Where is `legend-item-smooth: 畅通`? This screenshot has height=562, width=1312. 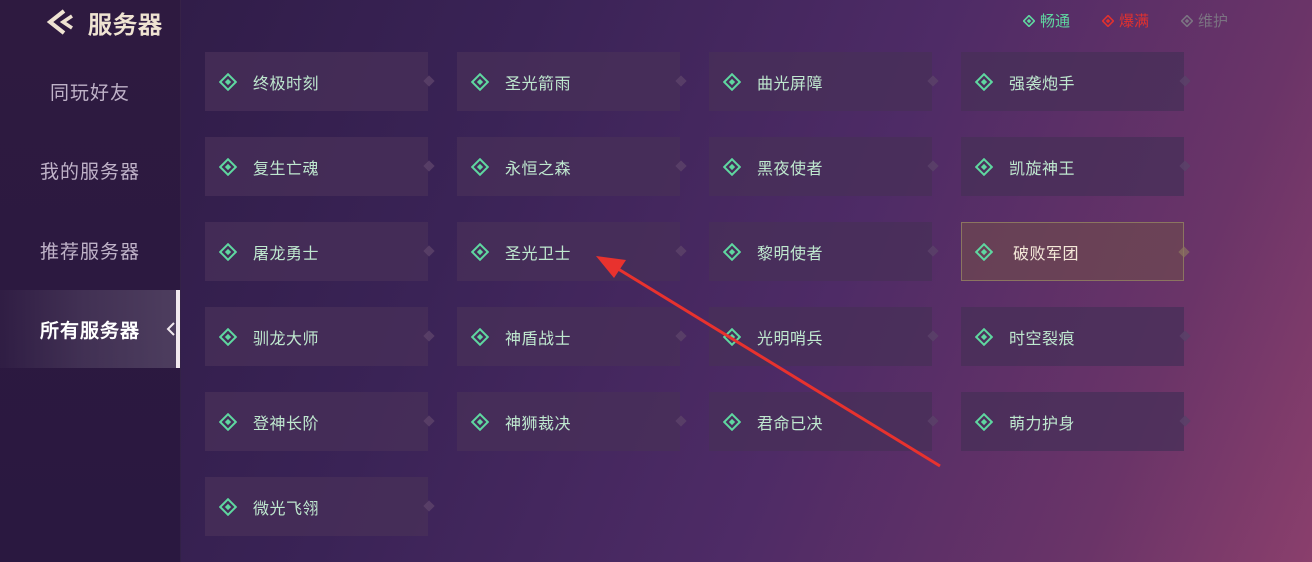
legend-item-smooth: 畅通 is located at coordinates (1046, 20).